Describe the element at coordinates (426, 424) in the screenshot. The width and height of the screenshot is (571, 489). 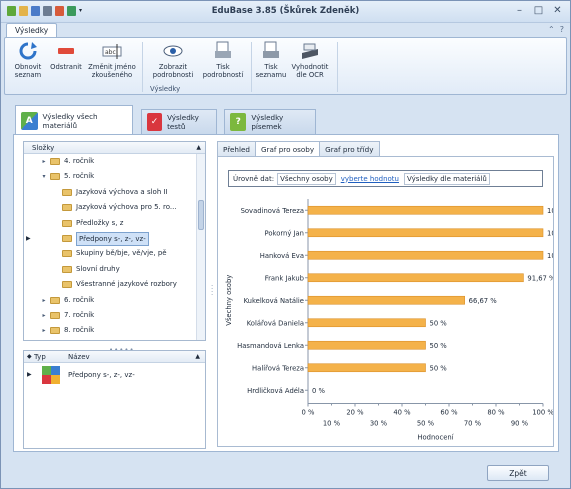
I see `x-tick-label: 50 %` at that location.